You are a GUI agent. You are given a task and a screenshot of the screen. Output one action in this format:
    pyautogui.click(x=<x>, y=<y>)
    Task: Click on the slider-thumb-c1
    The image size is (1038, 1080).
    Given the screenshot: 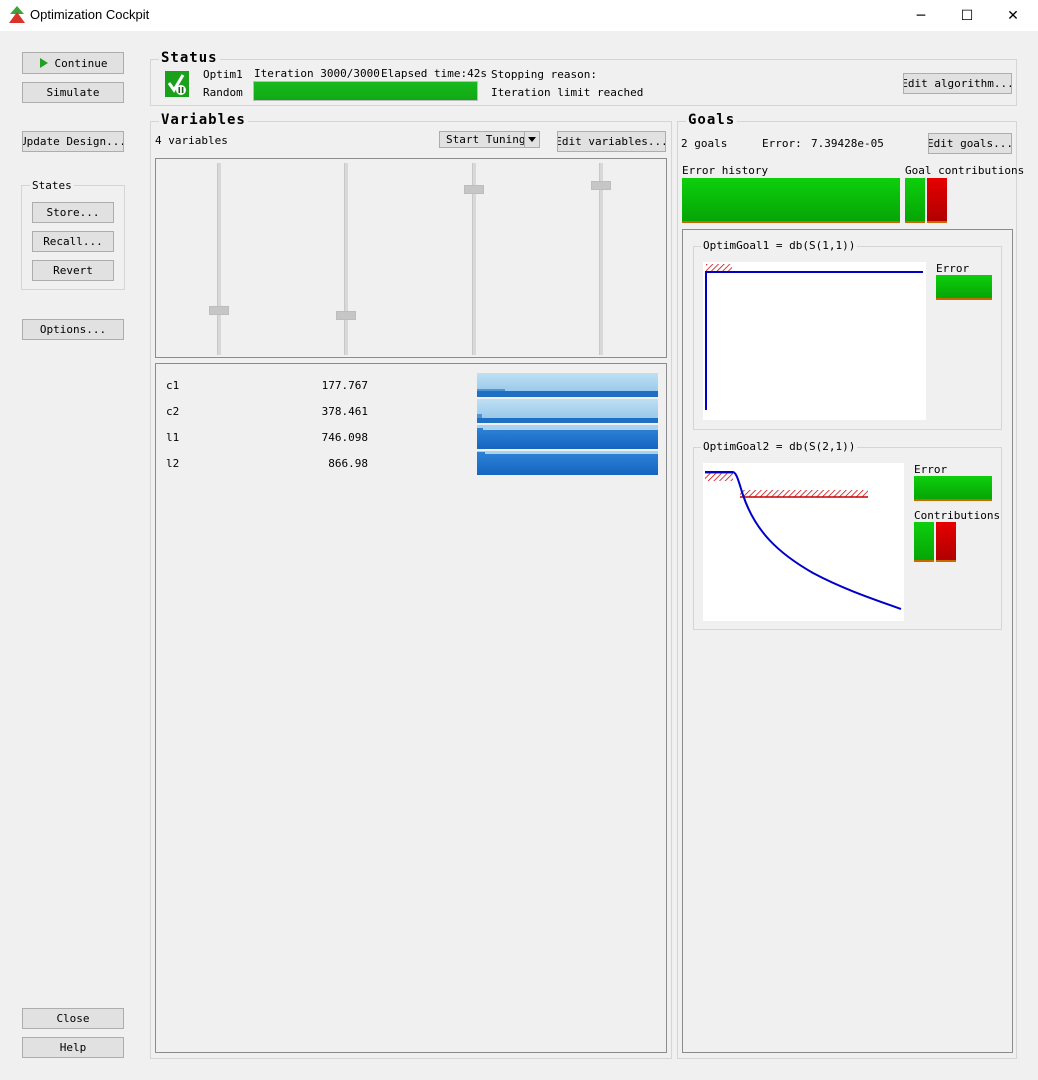 What is the action you would take?
    pyautogui.click(x=219, y=310)
    